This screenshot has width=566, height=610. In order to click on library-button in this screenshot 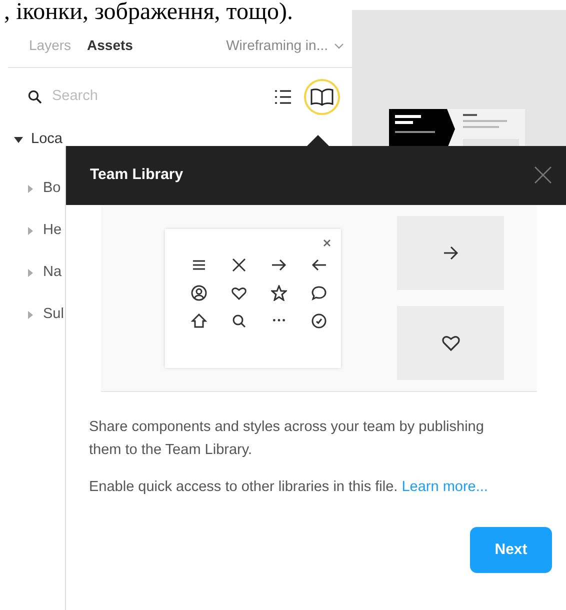, I will do `click(322, 97)`.